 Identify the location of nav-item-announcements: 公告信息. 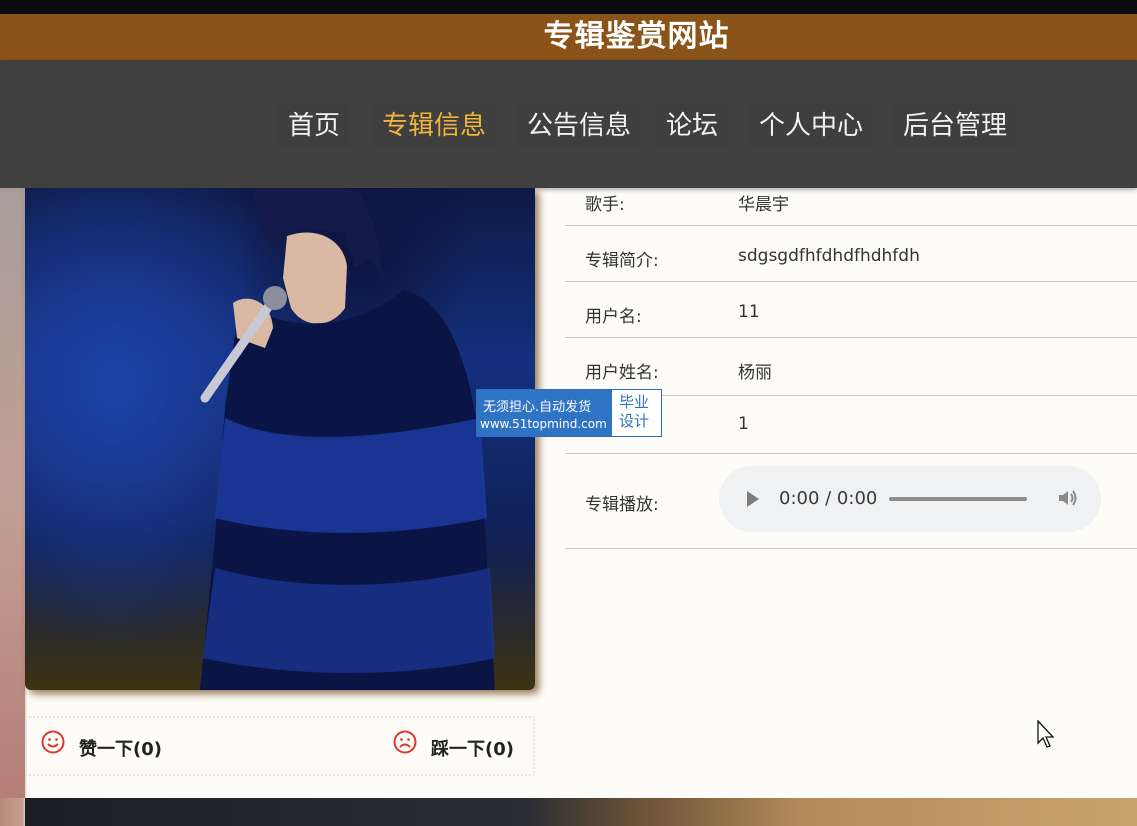
(579, 126).